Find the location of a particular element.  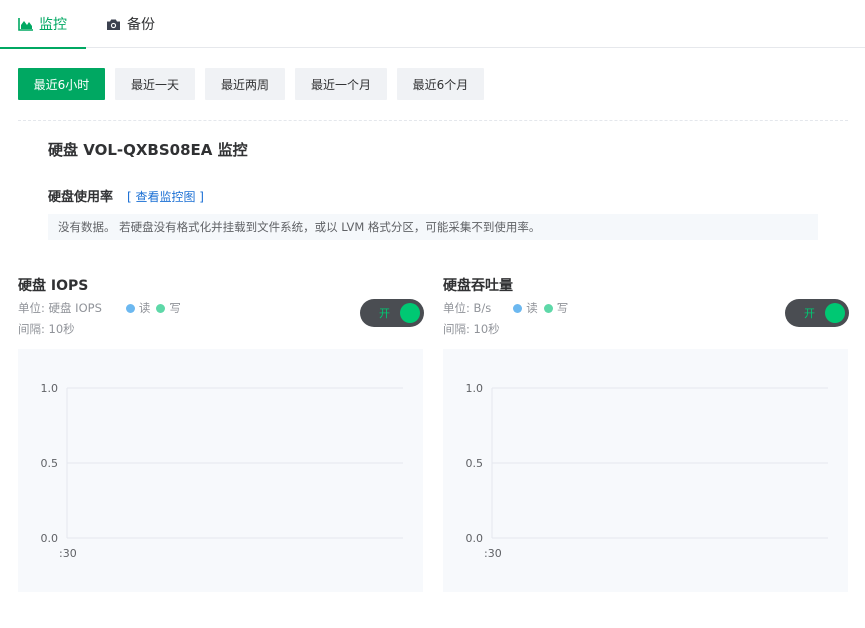

throughput-toggle-switch: 开 is located at coordinates (817, 313).